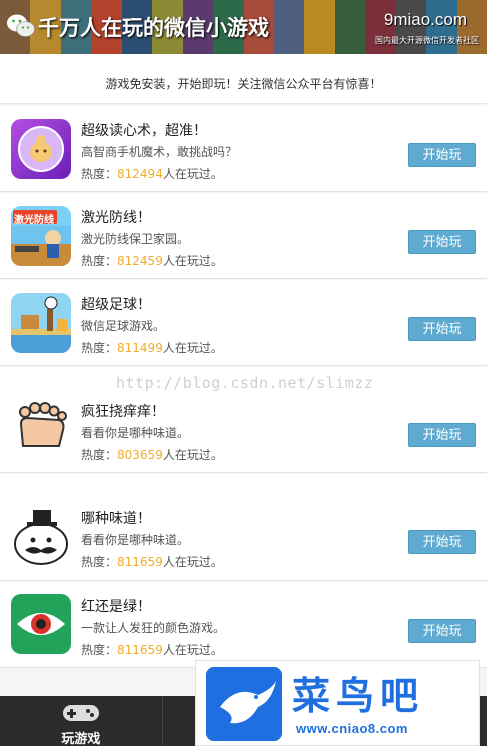 Image resolution: width=487 pixels, height=746 pixels. I want to click on game-heat: 热度：812459人在玩过。, so click(152, 260).